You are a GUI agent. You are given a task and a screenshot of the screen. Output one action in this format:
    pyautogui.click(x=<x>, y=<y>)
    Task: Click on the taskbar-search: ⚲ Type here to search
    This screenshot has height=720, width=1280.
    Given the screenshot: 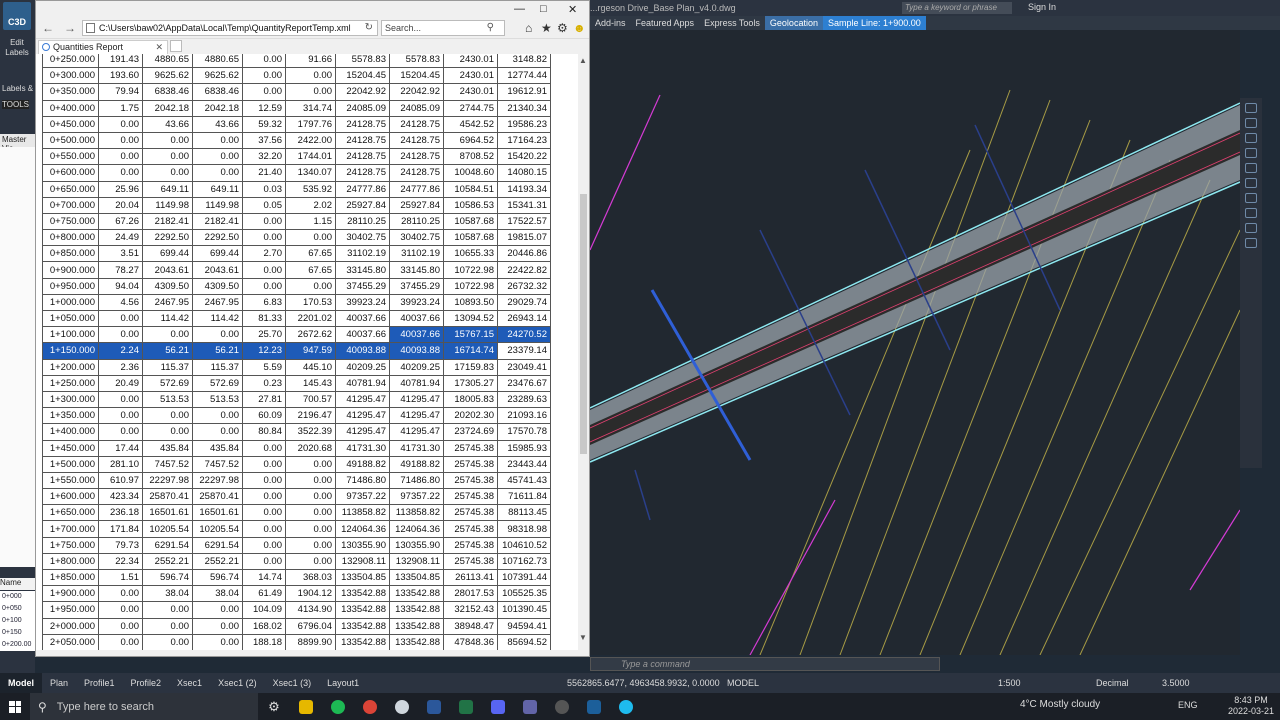 What is the action you would take?
    pyautogui.click(x=144, y=706)
    